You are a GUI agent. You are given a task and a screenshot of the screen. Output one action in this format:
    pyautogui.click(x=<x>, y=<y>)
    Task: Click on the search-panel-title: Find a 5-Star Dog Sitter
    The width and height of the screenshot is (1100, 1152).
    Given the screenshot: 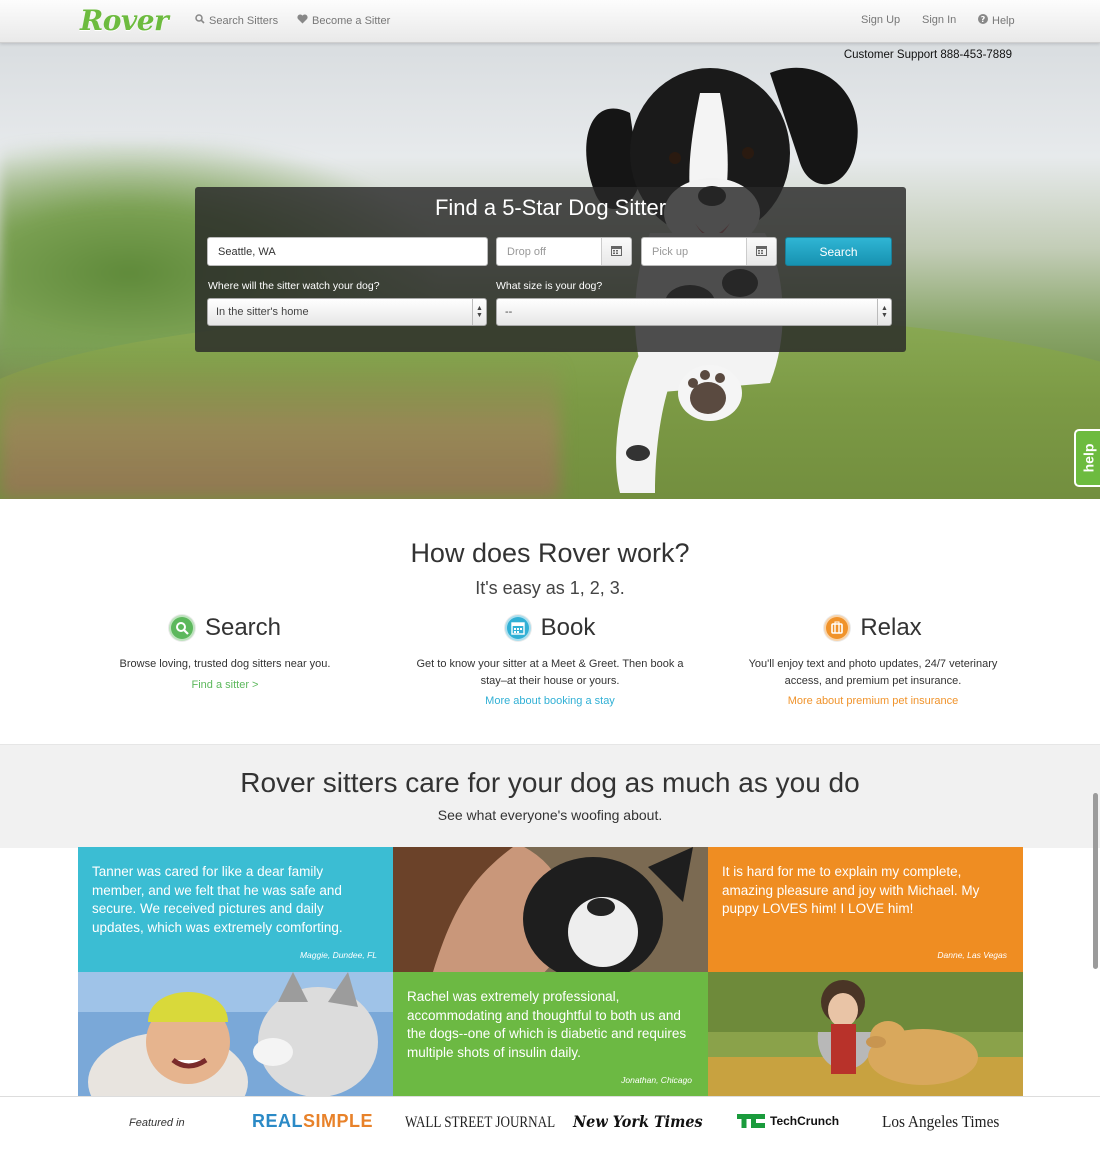 What is the action you would take?
    pyautogui.click(x=550, y=207)
    